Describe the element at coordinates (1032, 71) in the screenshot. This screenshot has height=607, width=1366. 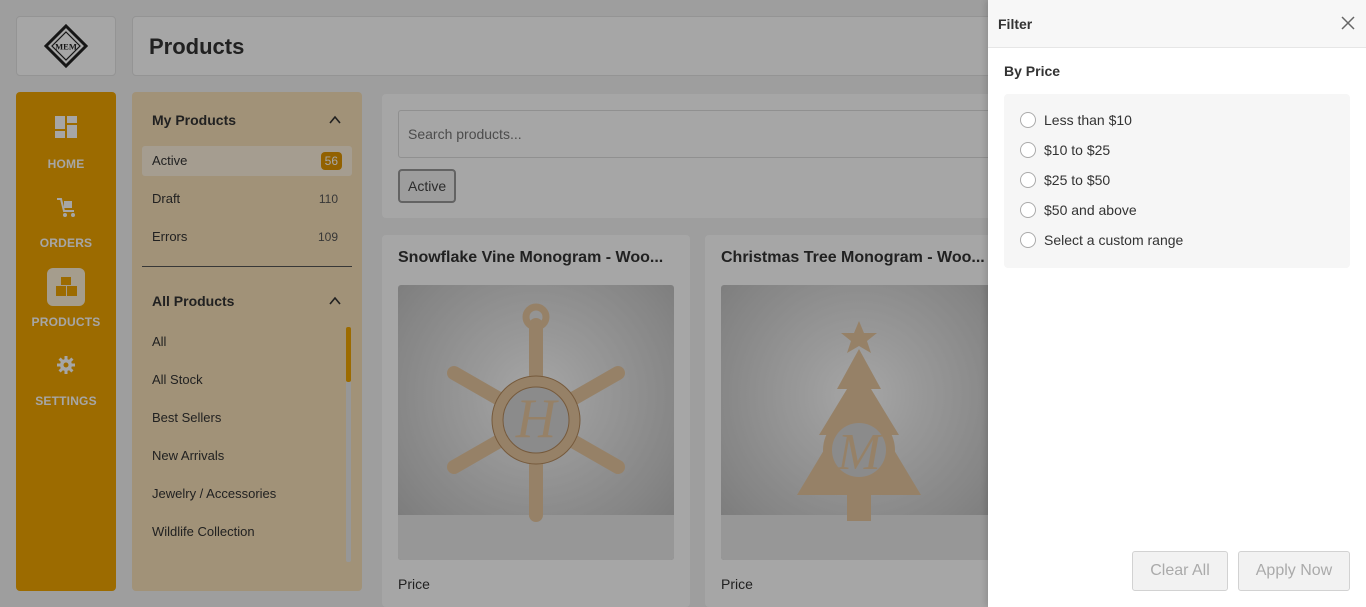
I see `filter-section-heading: By Price` at that location.